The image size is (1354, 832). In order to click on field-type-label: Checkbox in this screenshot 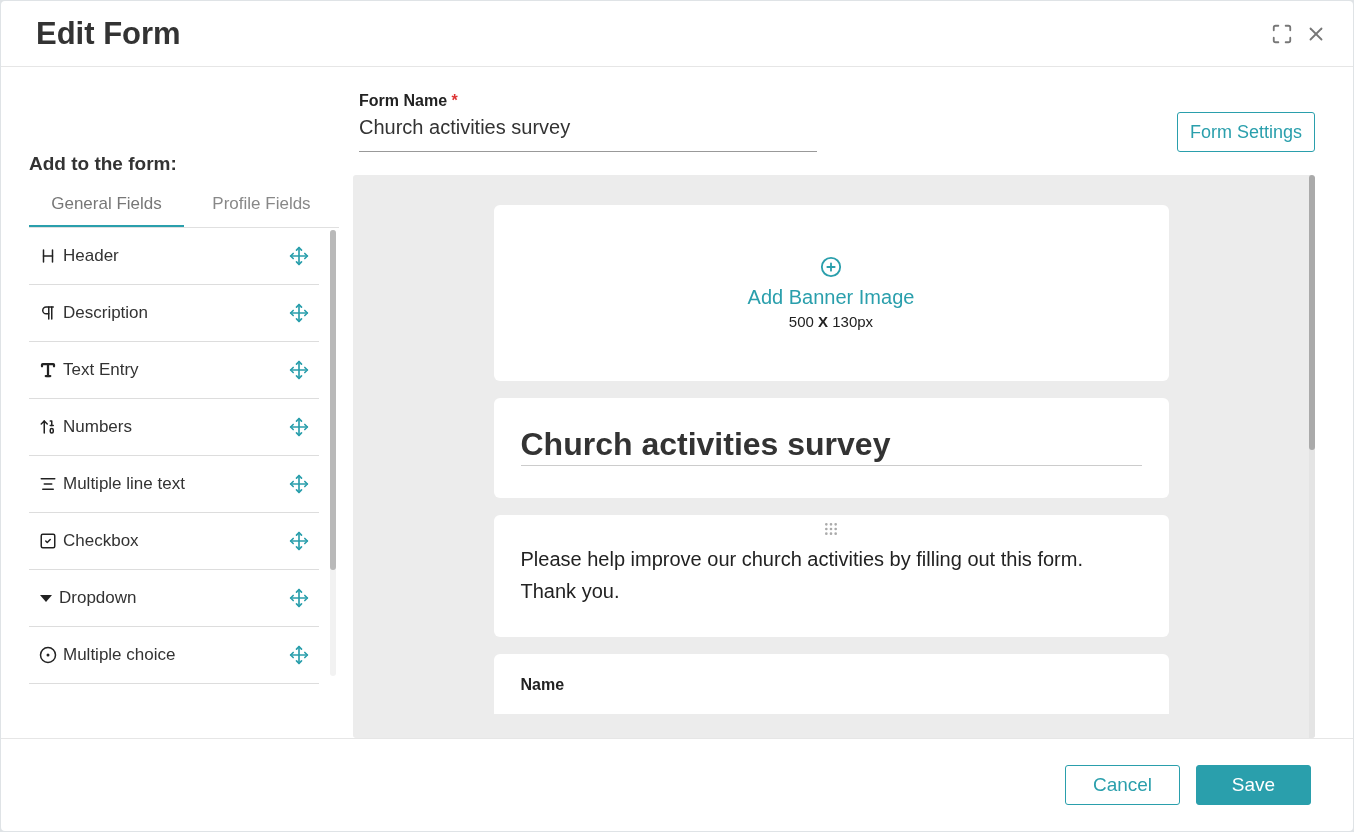, I will do `click(101, 541)`.